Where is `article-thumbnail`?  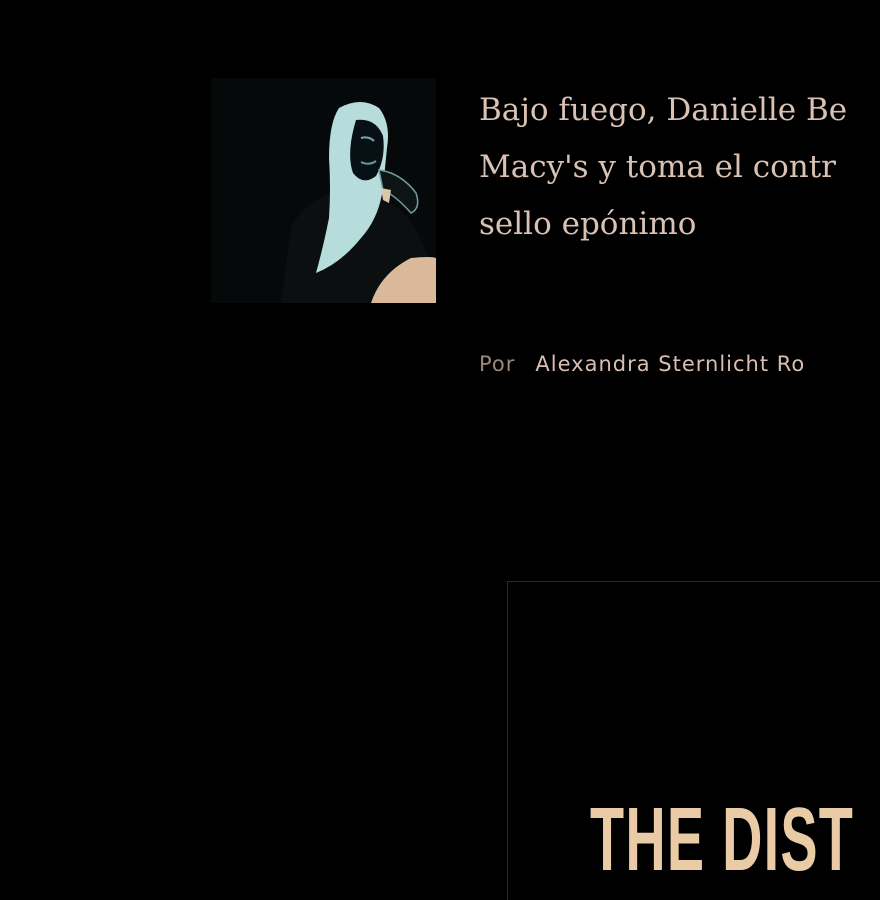 article-thumbnail is located at coordinates (323, 190).